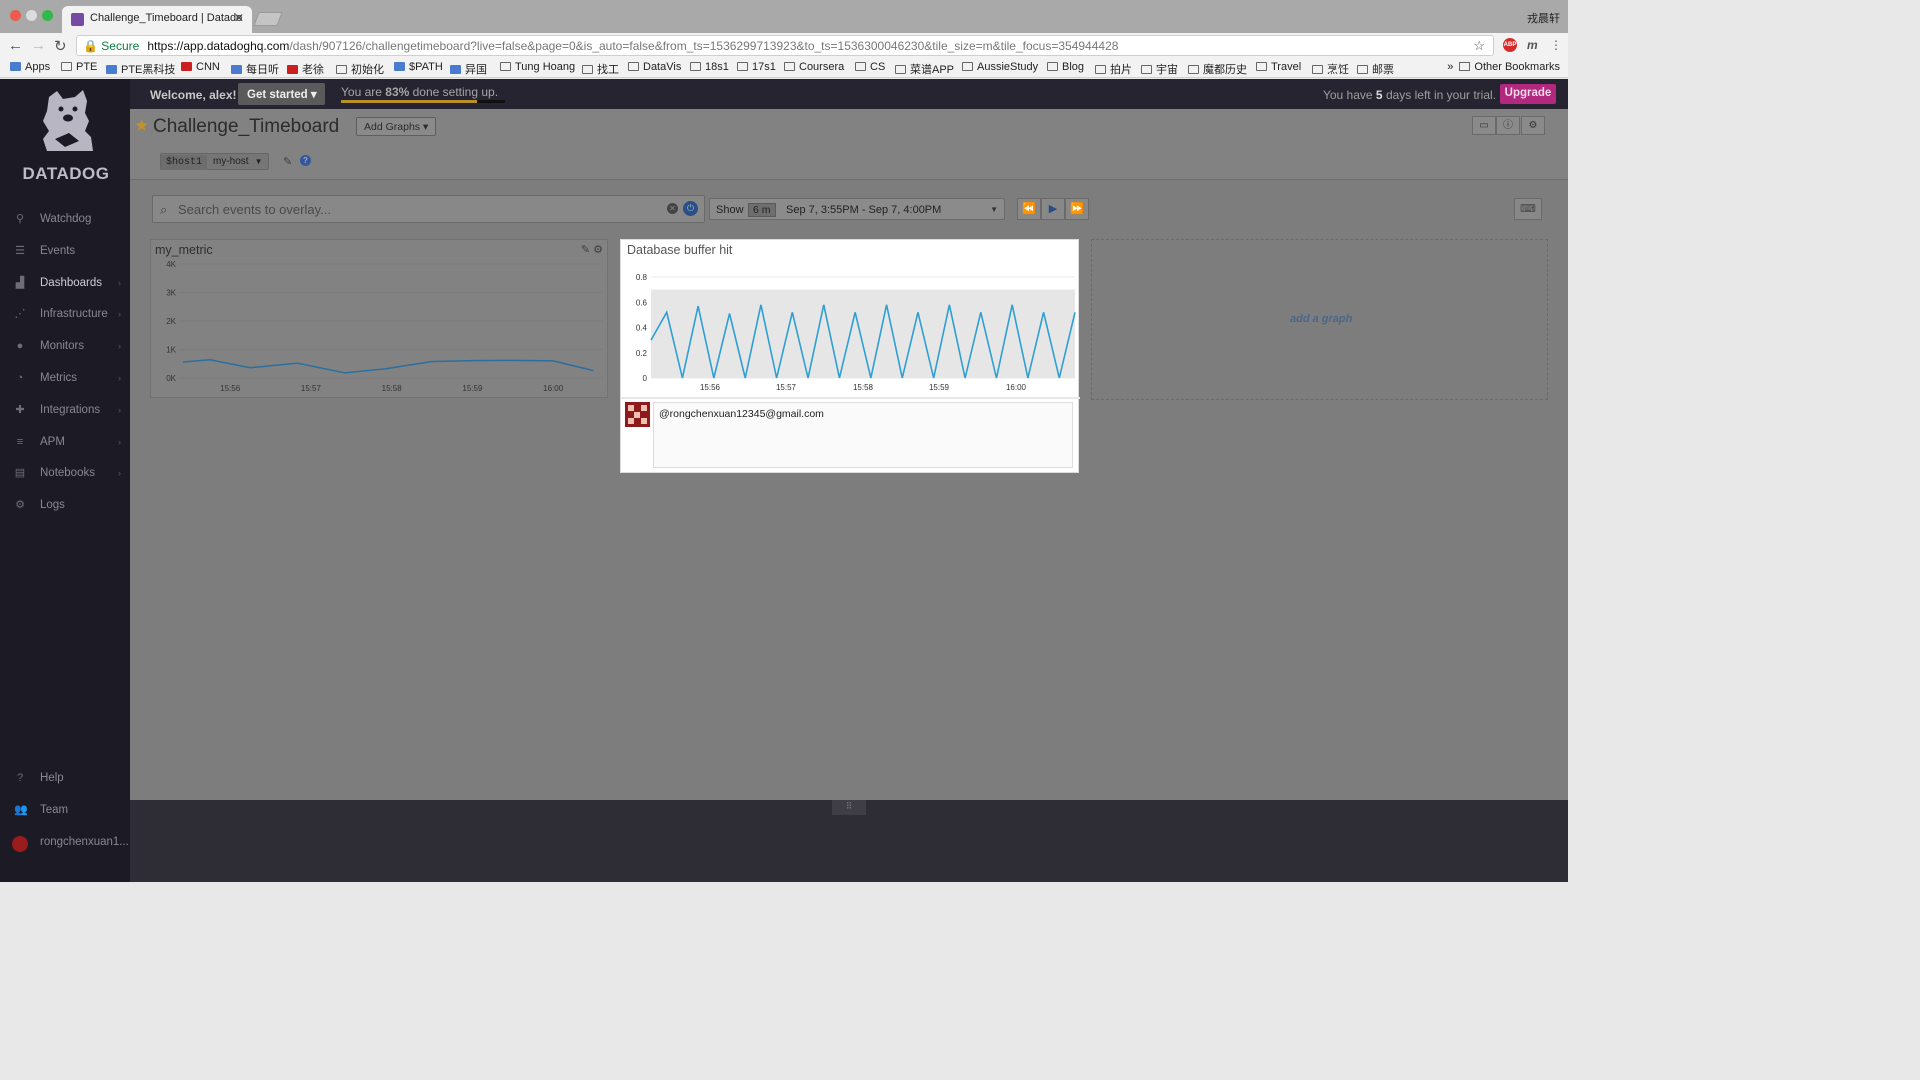 This screenshot has width=1920, height=1080. I want to click on fast-forward-icon: ⏩, so click(1077, 209).